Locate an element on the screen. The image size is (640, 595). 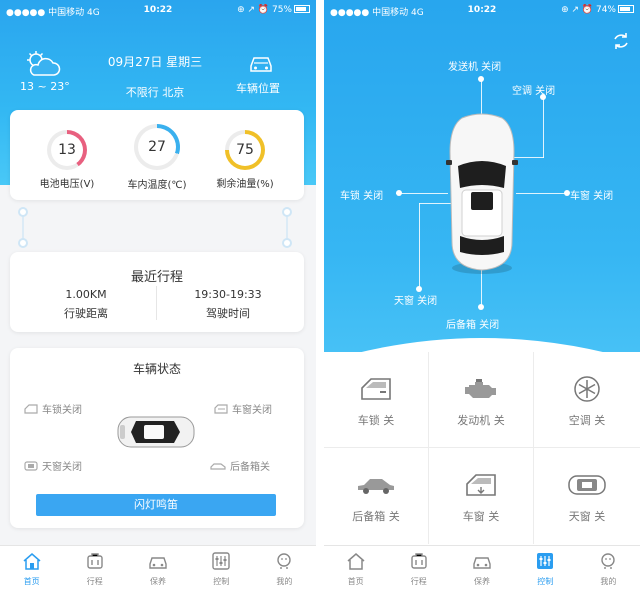
tab-label: 保养 is located at coordinates (158, 581).